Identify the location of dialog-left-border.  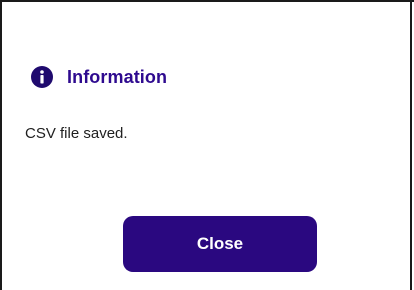
(1, 145).